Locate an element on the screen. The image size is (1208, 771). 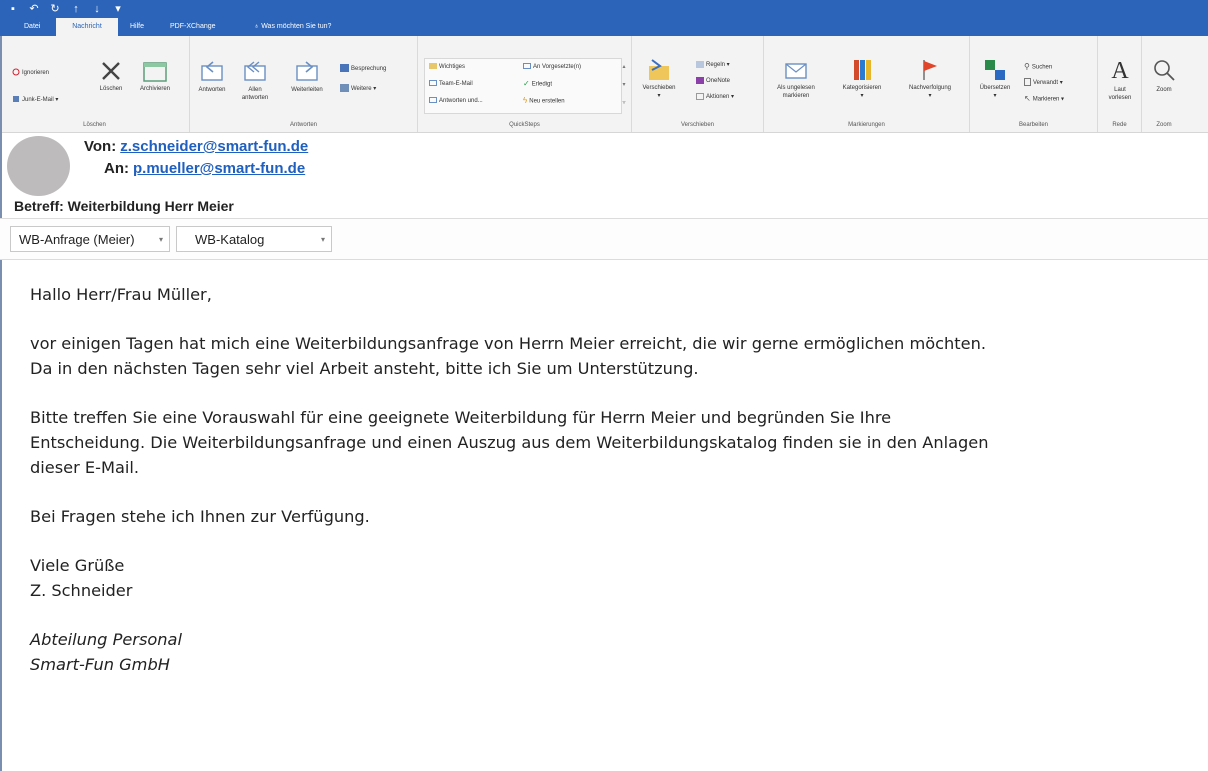
quick-access-toolbar: ▪ ↶ ↻ ↑ ↓ ▾ is located at coordinates (65, 9).